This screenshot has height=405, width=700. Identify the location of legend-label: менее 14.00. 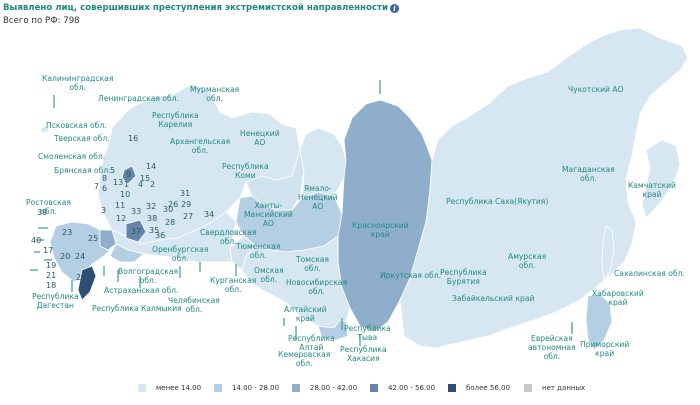
(179, 388).